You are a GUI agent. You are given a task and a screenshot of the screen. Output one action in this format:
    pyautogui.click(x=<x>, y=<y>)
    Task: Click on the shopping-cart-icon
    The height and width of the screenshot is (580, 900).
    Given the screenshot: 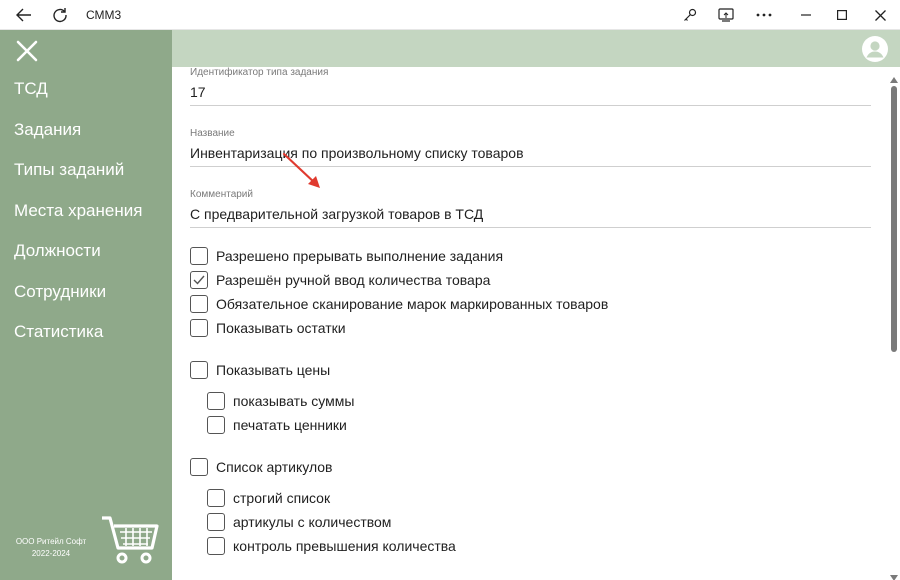 What is the action you would take?
    pyautogui.click(x=130, y=542)
    